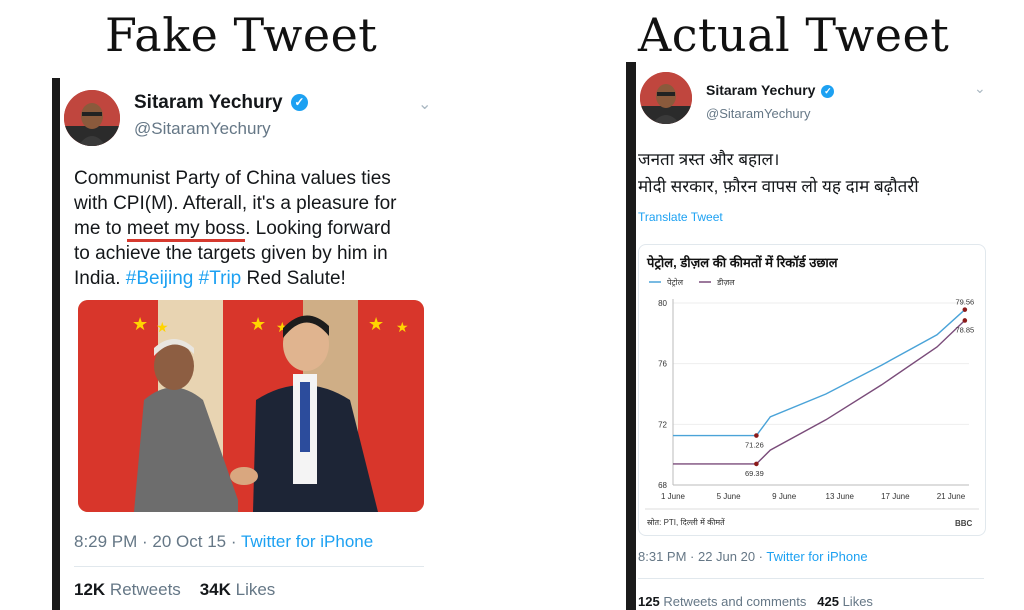 The width and height of the screenshot is (1024, 610). Describe the element at coordinates (729, 496) in the screenshot. I see `x-tick-label: 5 June` at that location.